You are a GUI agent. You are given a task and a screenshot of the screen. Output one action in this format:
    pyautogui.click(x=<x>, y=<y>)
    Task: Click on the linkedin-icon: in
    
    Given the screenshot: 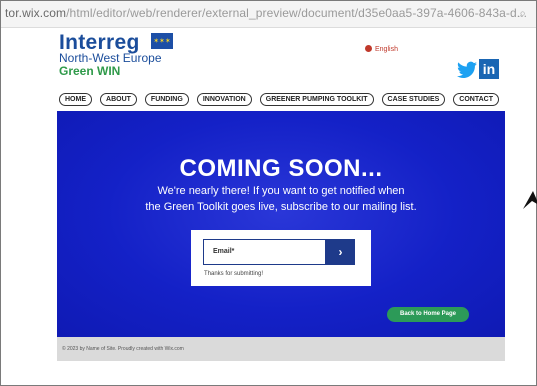 What is the action you would take?
    pyautogui.click(x=489, y=69)
    